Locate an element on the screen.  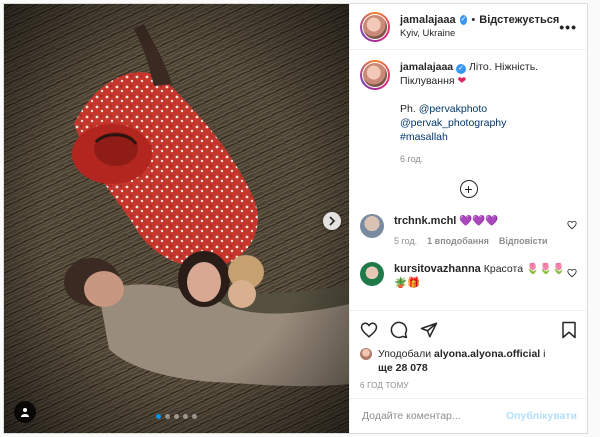
save-button is located at coordinates (569, 330).